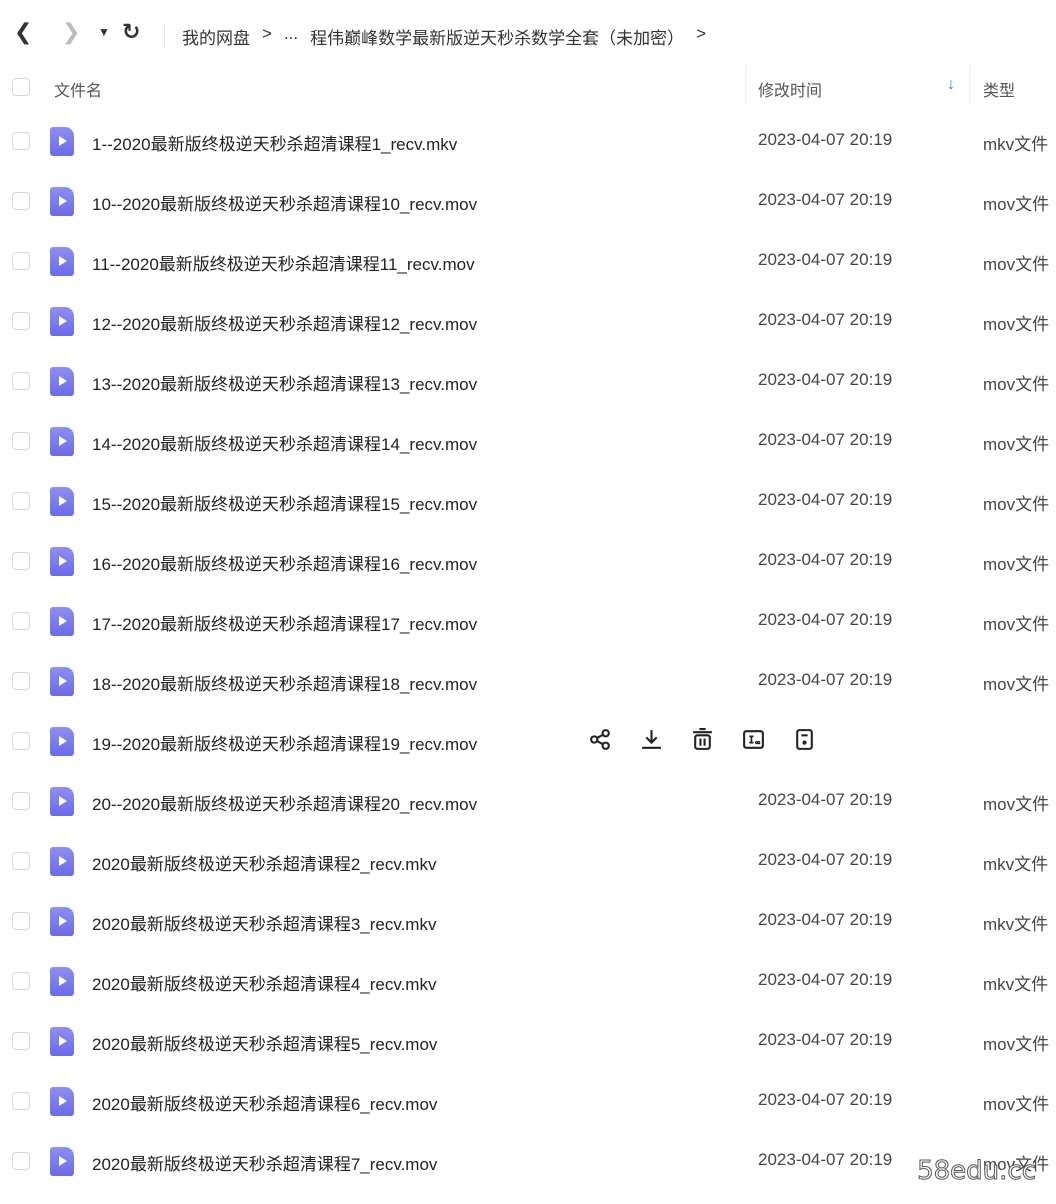  What do you see at coordinates (999, 89) in the screenshot?
I see `column-type: 类型` at bounding box center [999, 89].